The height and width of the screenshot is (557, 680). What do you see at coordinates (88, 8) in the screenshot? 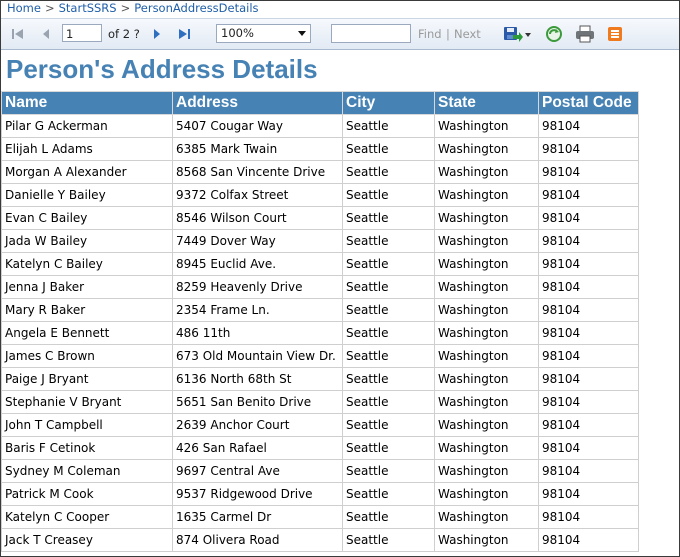
I see `breadcrumb-startssrs-link: StartSSRS` at bounding box center [88, 8].